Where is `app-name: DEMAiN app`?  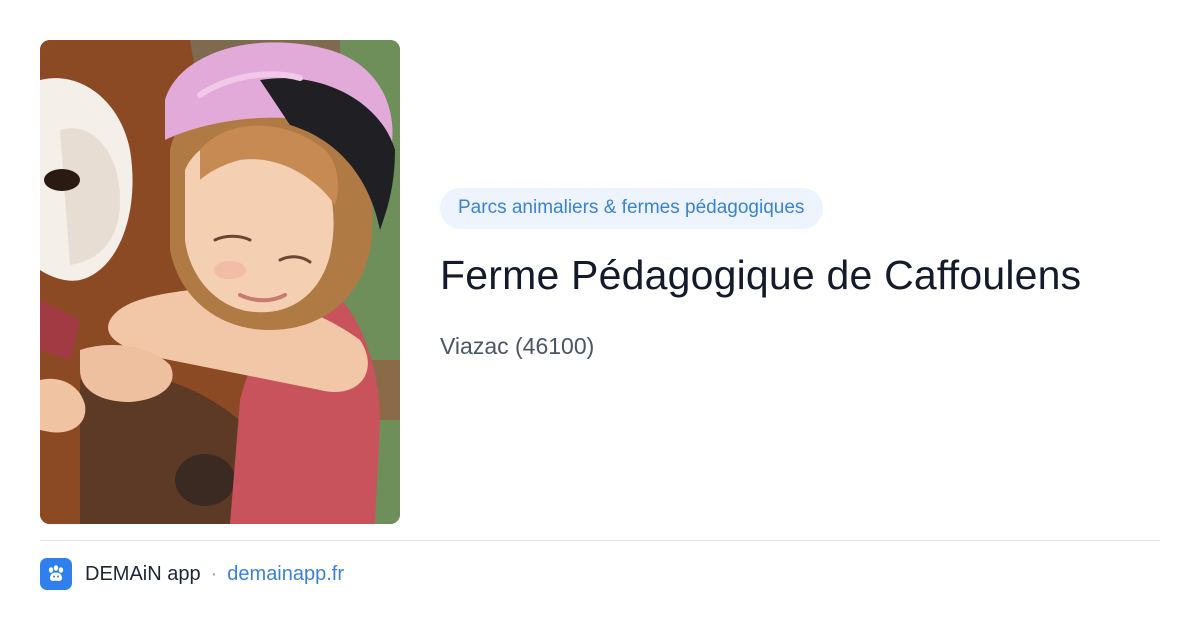 app-name: DEMAiN app is located at coordinates (143, 573).